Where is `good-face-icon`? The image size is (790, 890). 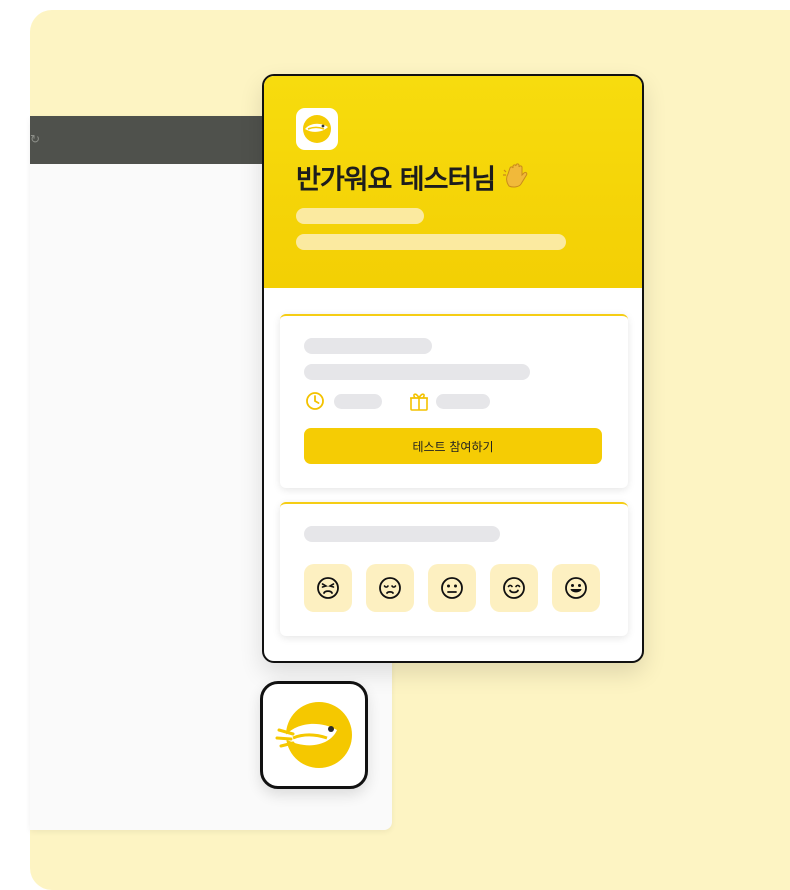 good-face-icon is located at coordinates (514, 588).